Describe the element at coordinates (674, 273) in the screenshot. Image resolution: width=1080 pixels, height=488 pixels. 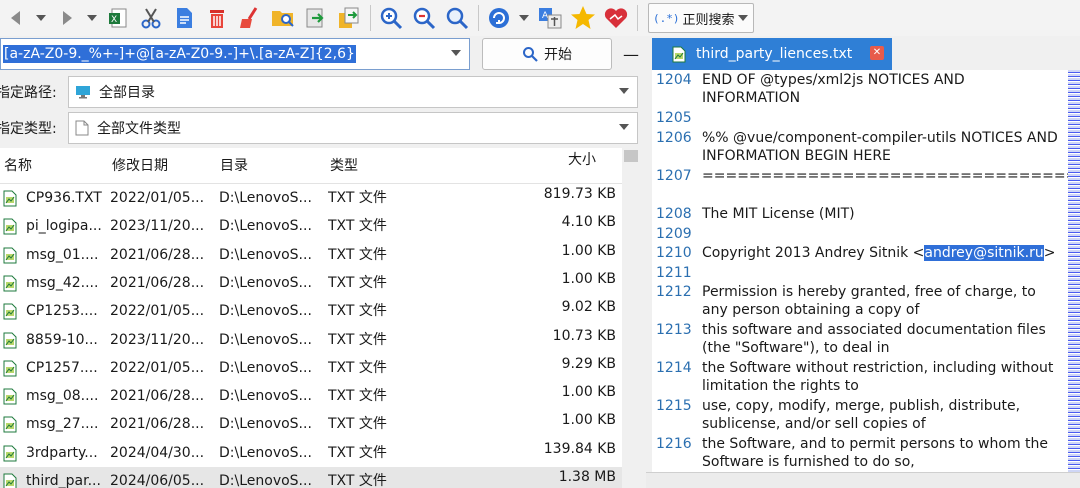
I see `line-number: 1211` at that location.